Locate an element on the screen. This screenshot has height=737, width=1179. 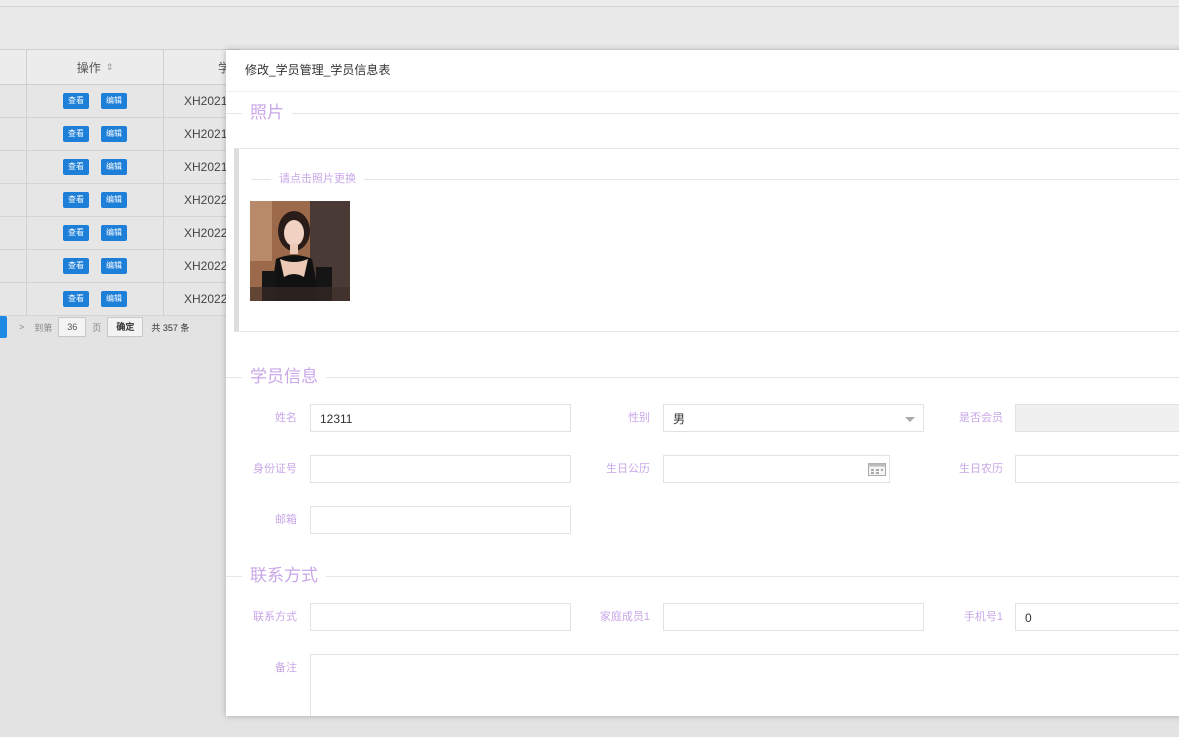
email-field is located at coordinates (440, 520).